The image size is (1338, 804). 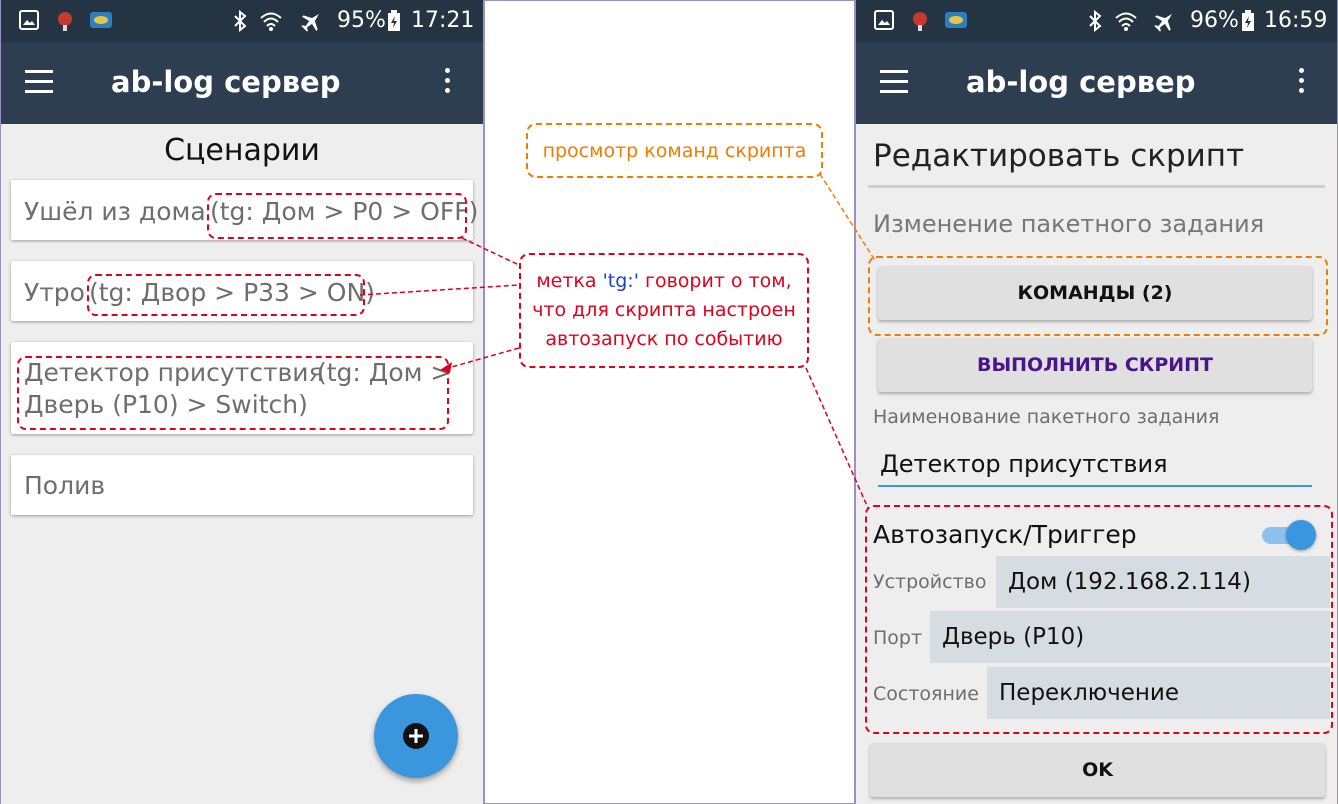 I want to click on subtitle: Изменение пакетного задания, so click(x=1069, y=224).